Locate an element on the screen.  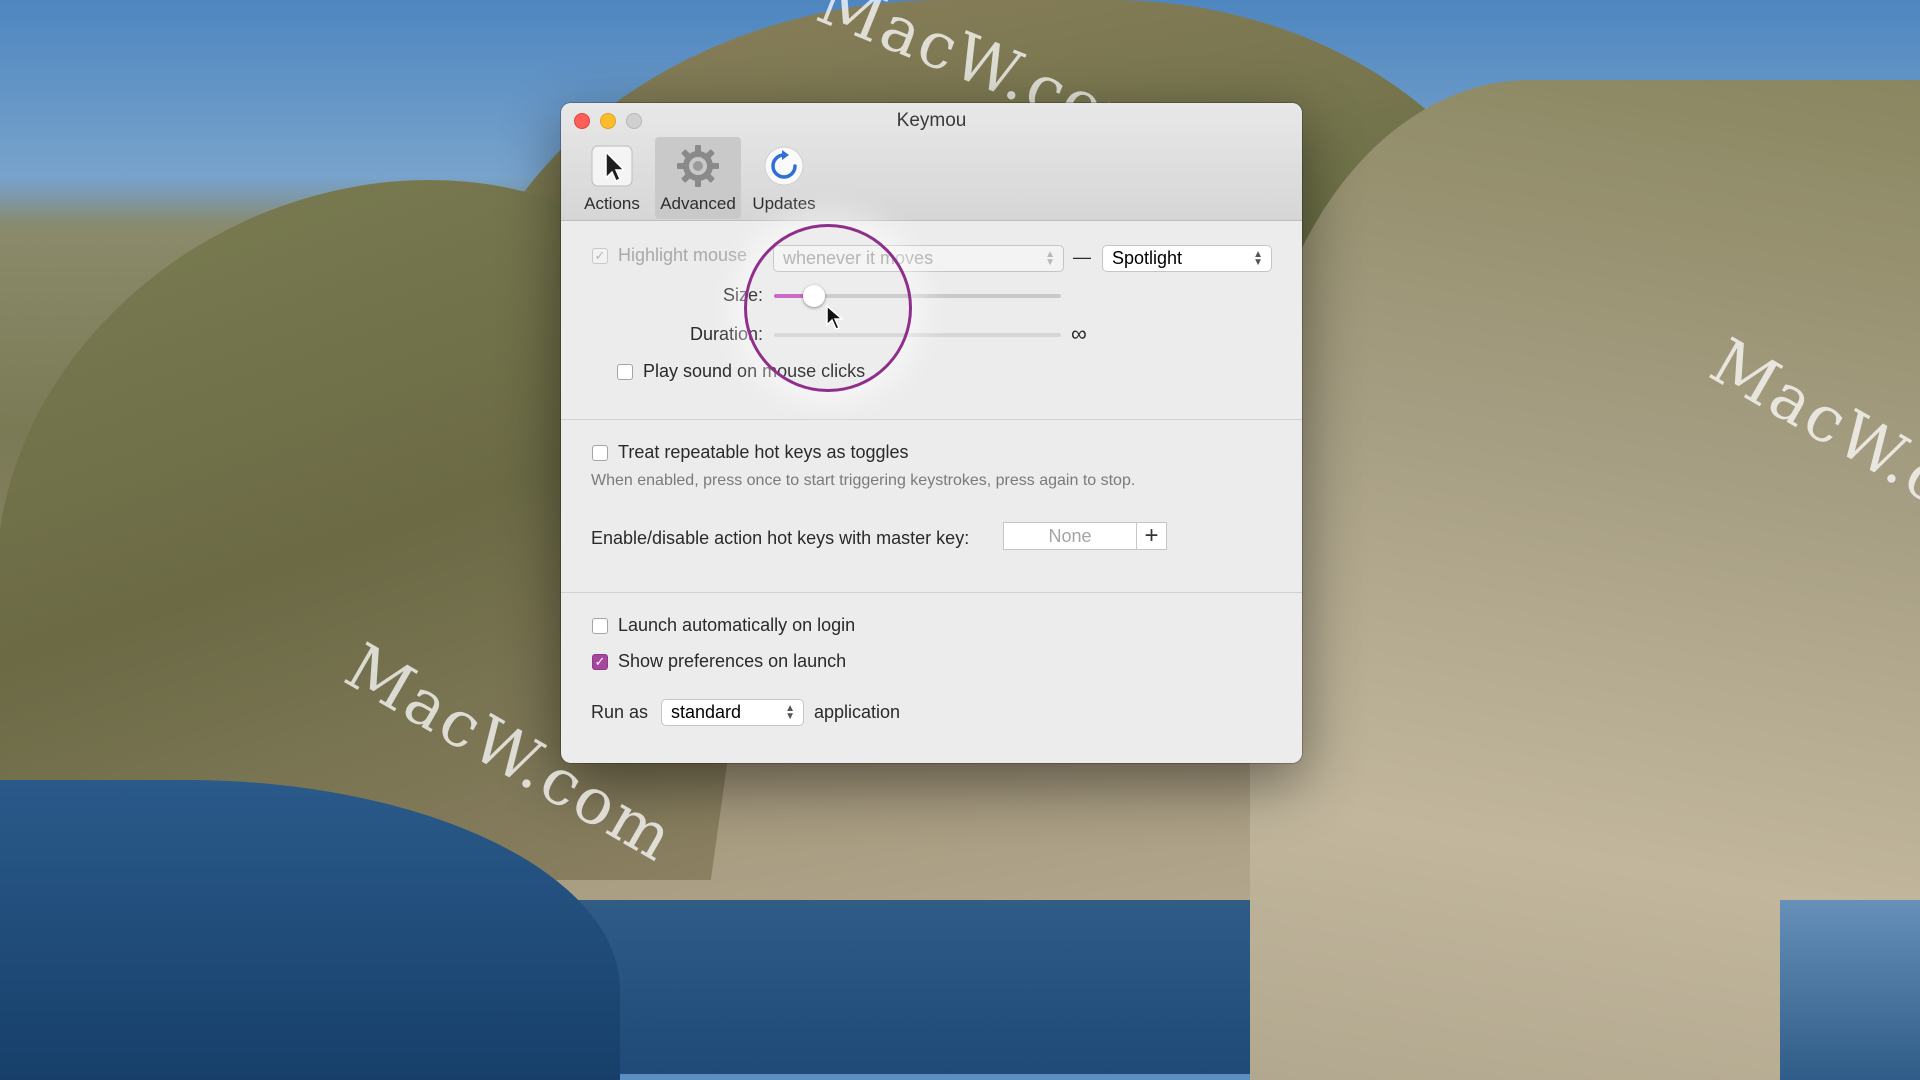
show-prefs-row: ✓ Show preferences on launch is located at coordinates (719, 661).